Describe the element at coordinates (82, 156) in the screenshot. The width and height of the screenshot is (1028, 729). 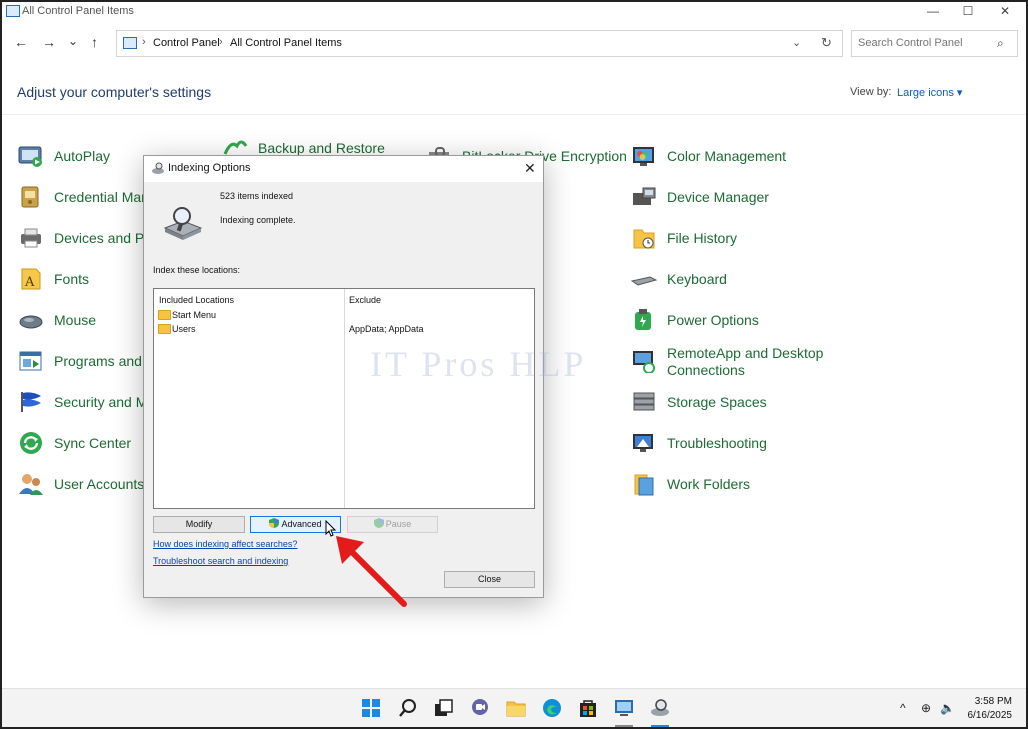
I see `cp-item-label: AutoPlay` at that location.